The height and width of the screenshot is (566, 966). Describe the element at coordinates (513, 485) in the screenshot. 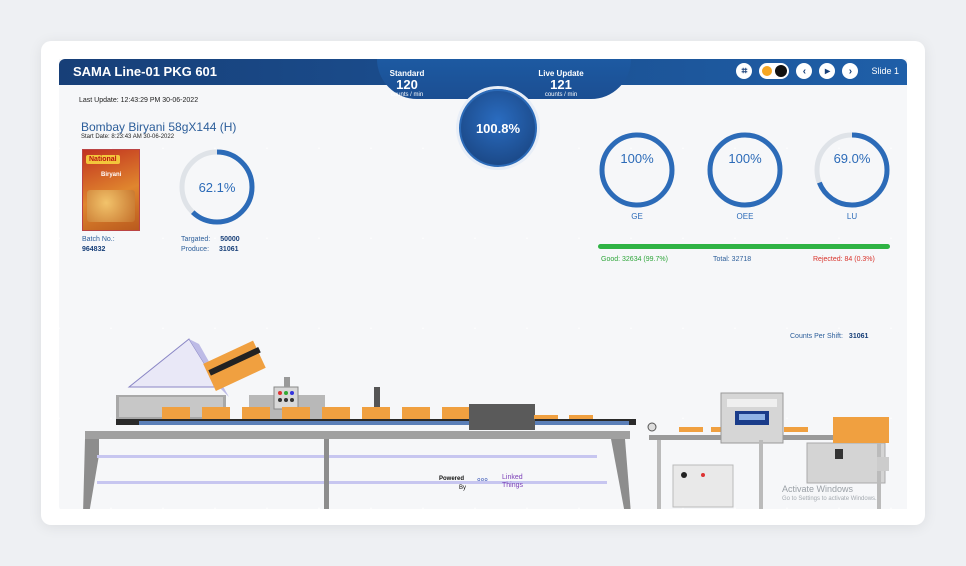

I see `logo-line2: Things` at that location.